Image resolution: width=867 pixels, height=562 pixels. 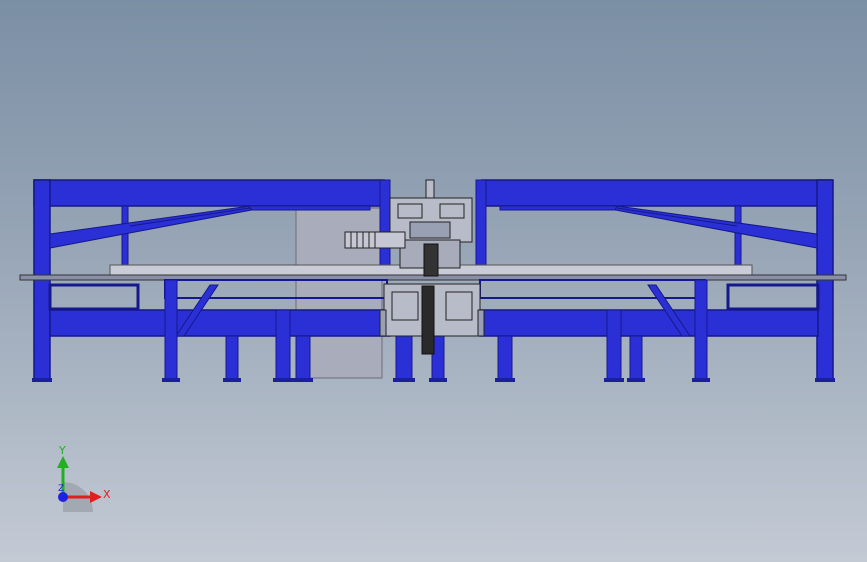 I want to click on brace-line-left, so click(x=190, y=217).